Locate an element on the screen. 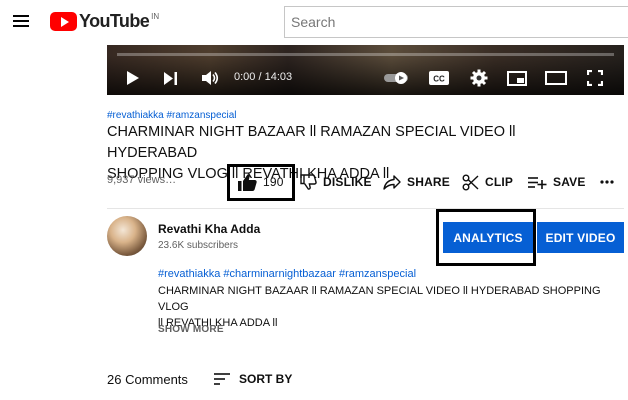 The width and height of the screenshot is (628, 400). clip-label: CLIP is located at coordinates (499, 182).